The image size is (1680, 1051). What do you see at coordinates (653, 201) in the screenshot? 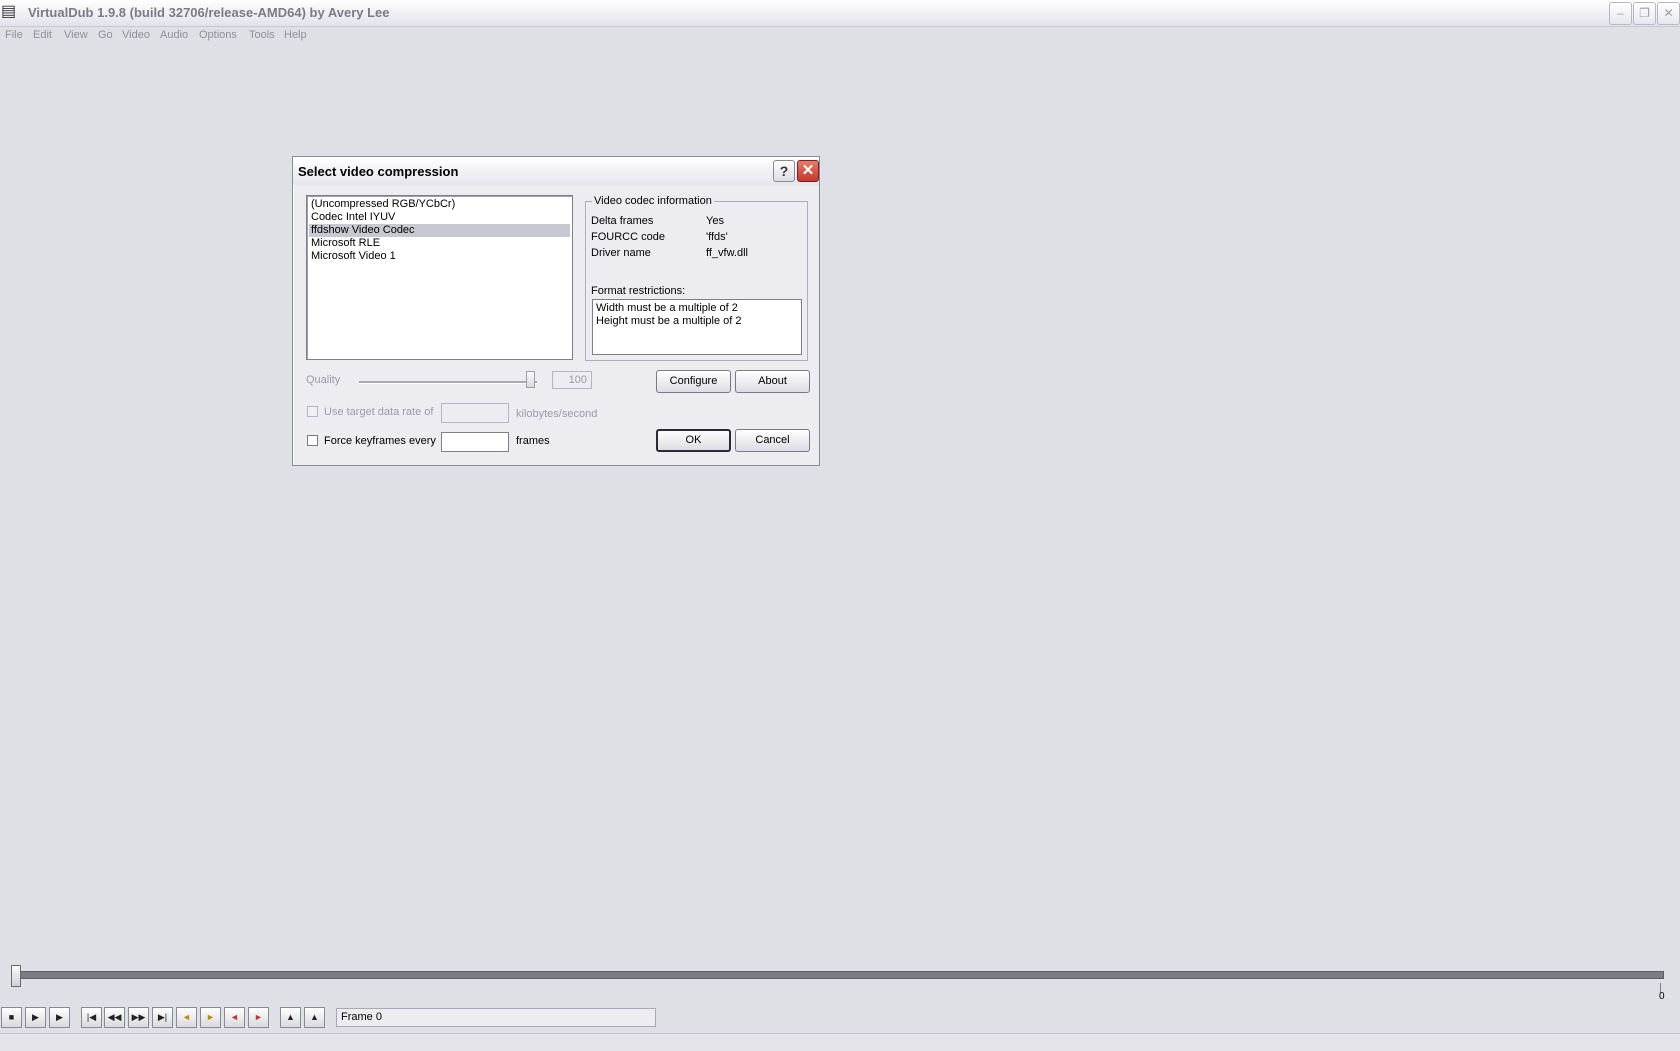
I see `codec-info-legend: Video codec information` at bounding box center [653, 201].